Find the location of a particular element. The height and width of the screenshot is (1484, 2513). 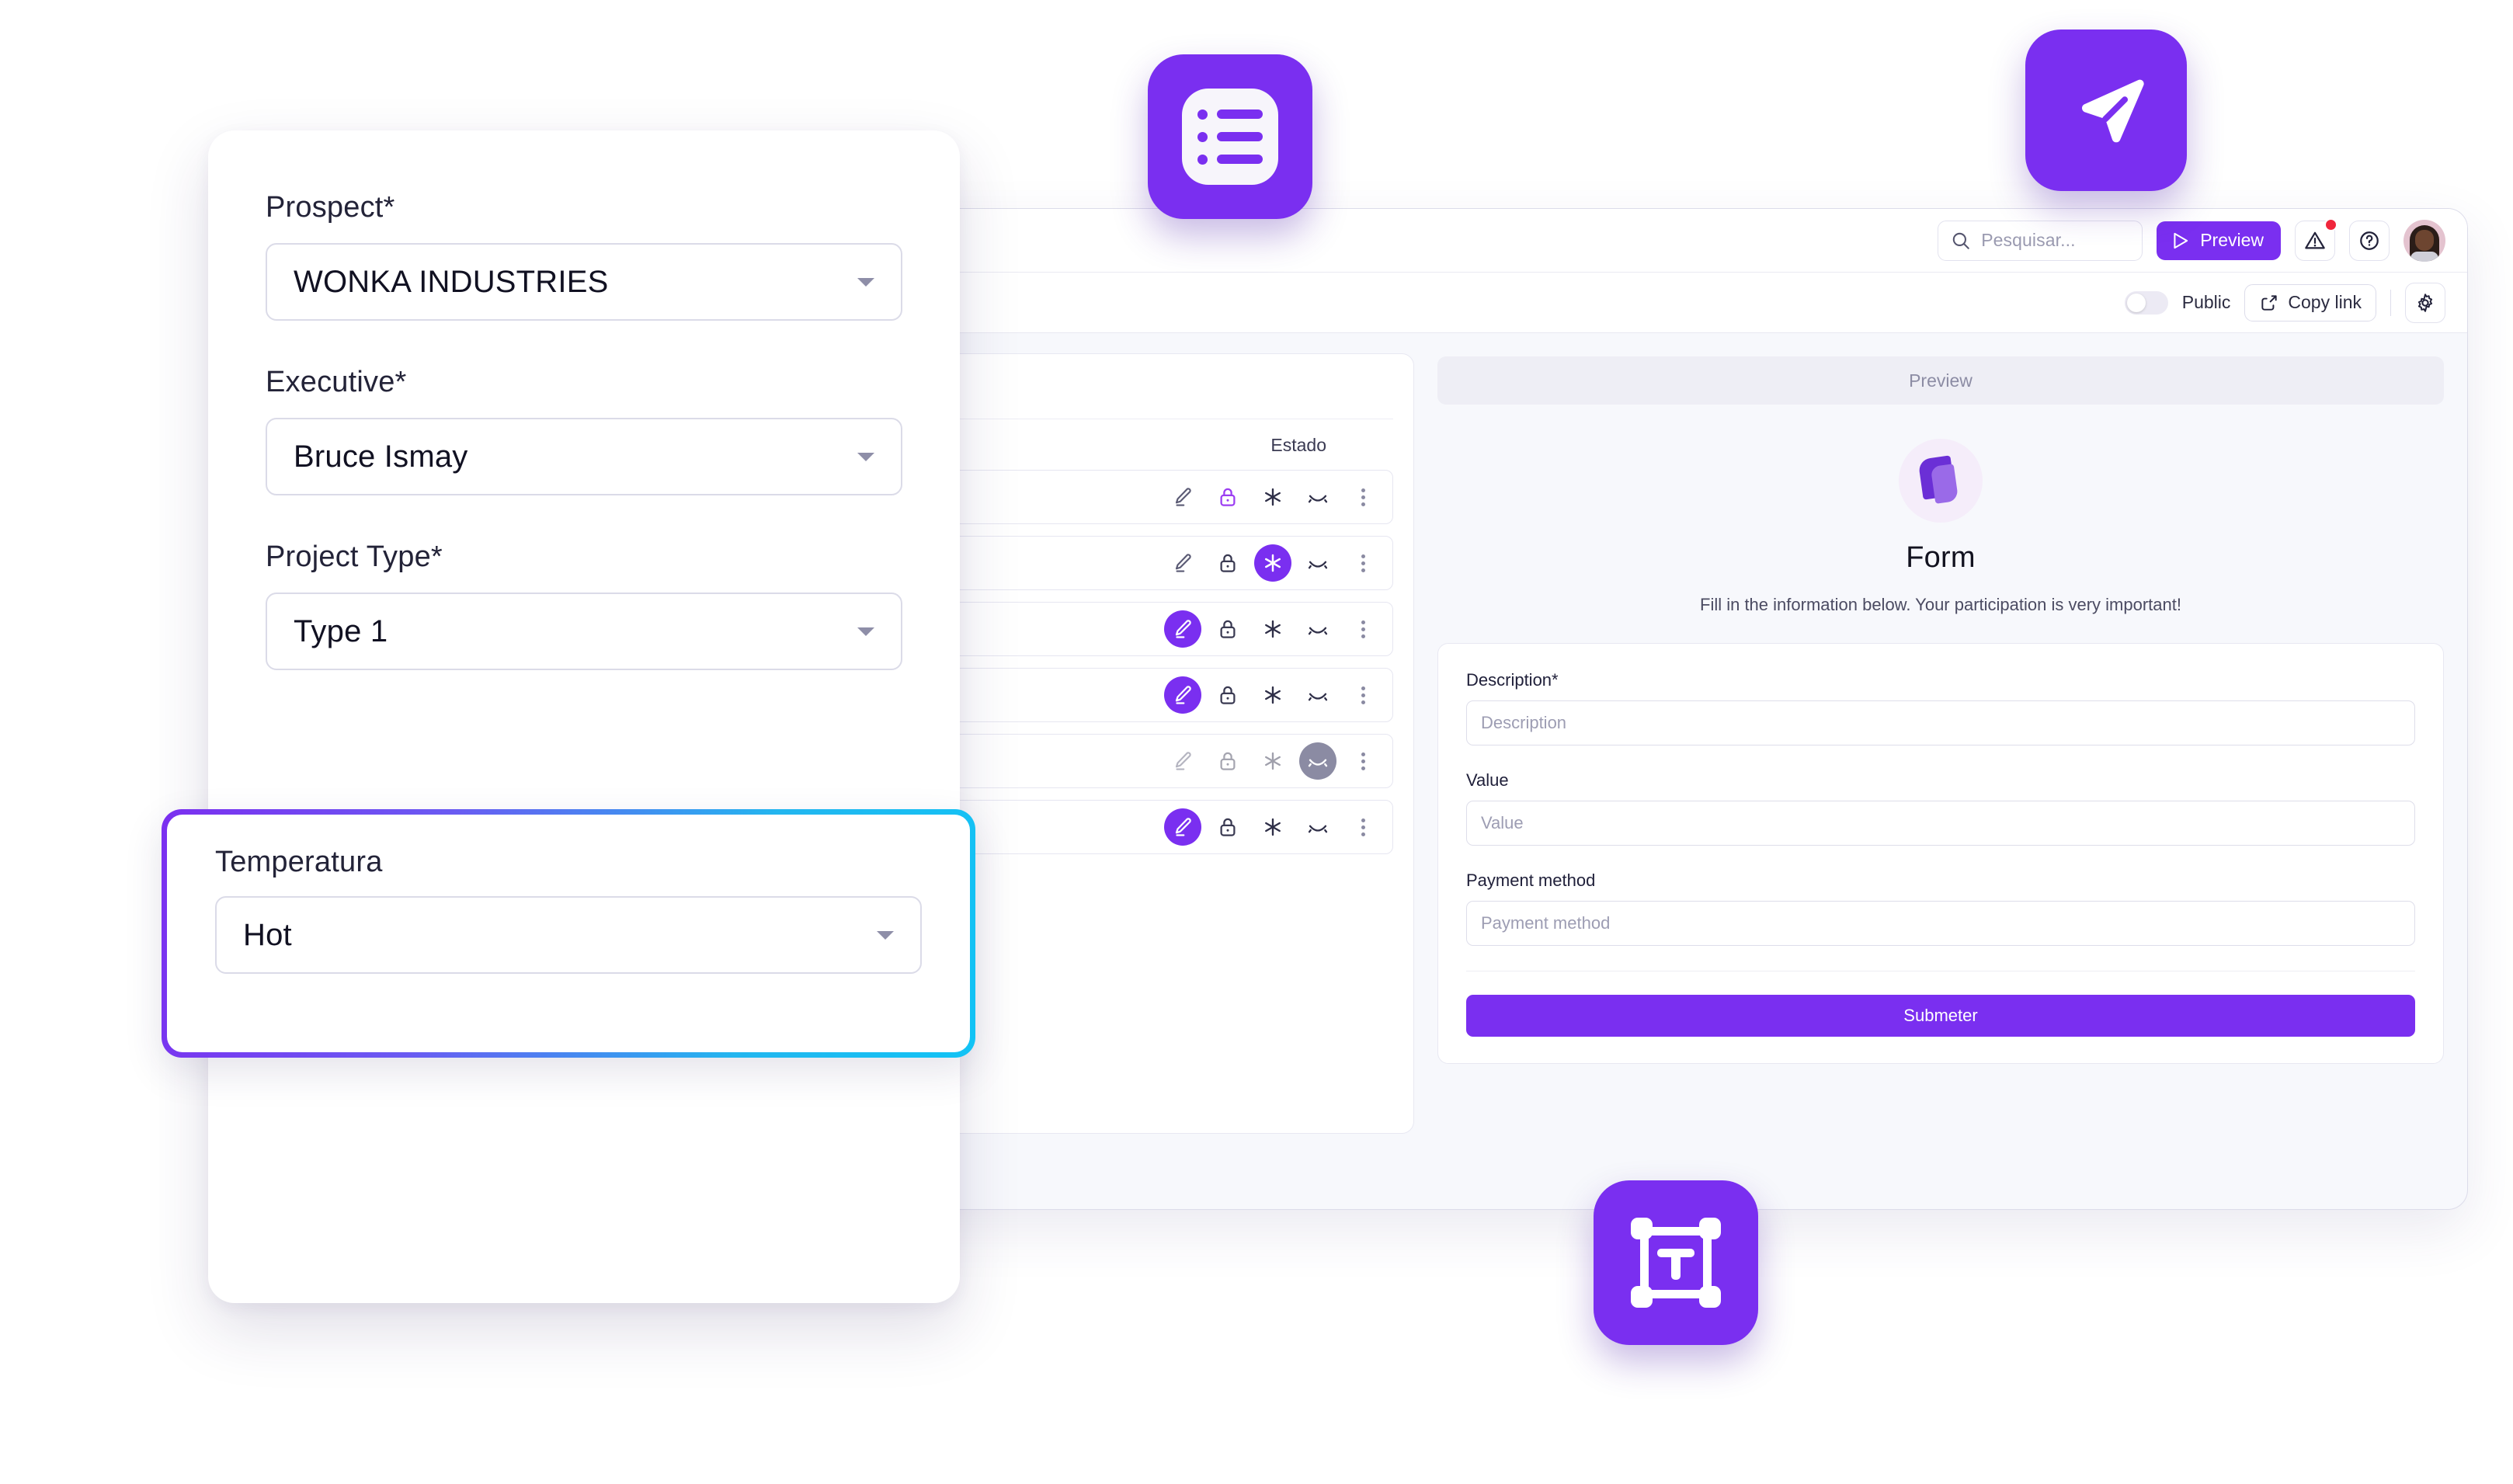

preview-field-description: Description* Description is located at coordinates (1941, 707).